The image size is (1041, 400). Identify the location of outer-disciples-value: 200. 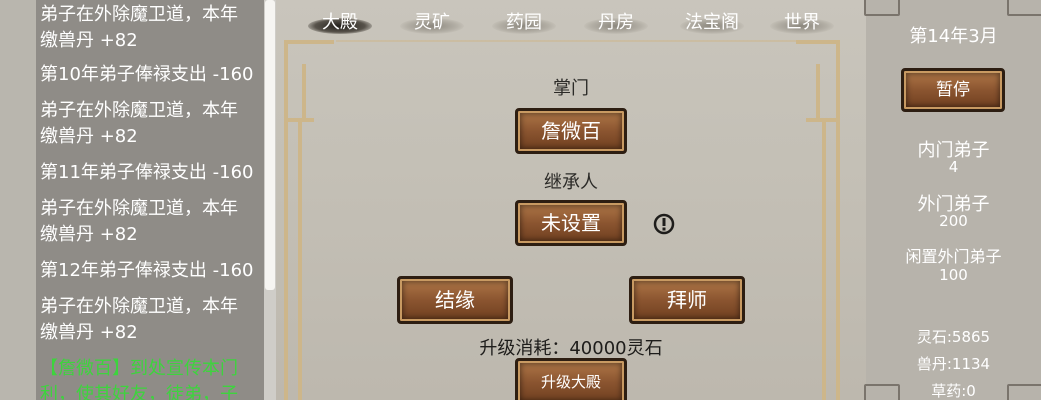
(953, 221).